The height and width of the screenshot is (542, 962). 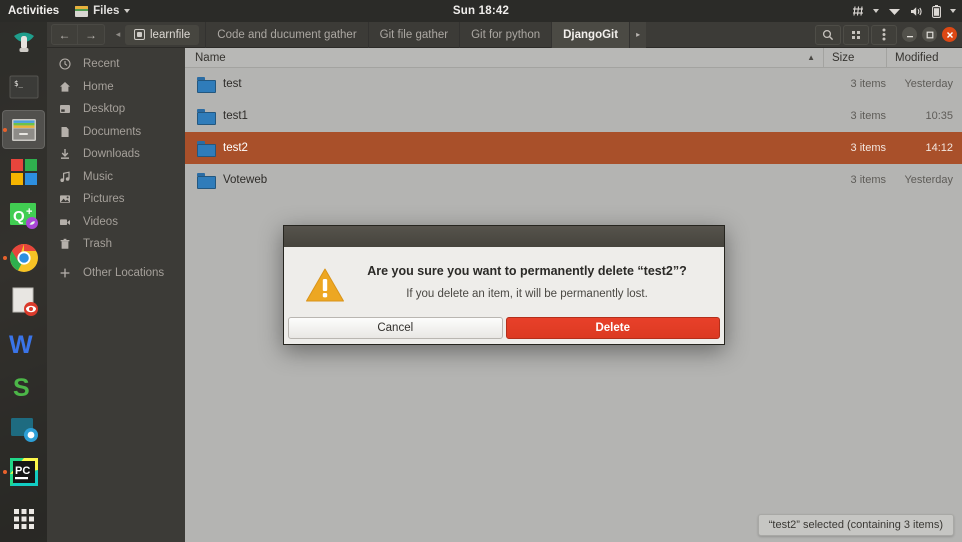 I want to click on sidebar-item-music: Music, so click(x=116, y=177).